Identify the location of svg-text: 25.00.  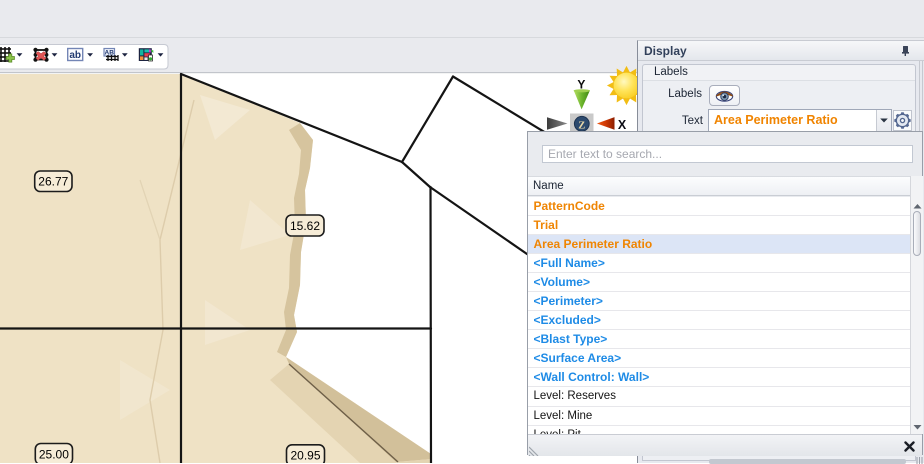
(54, 454).